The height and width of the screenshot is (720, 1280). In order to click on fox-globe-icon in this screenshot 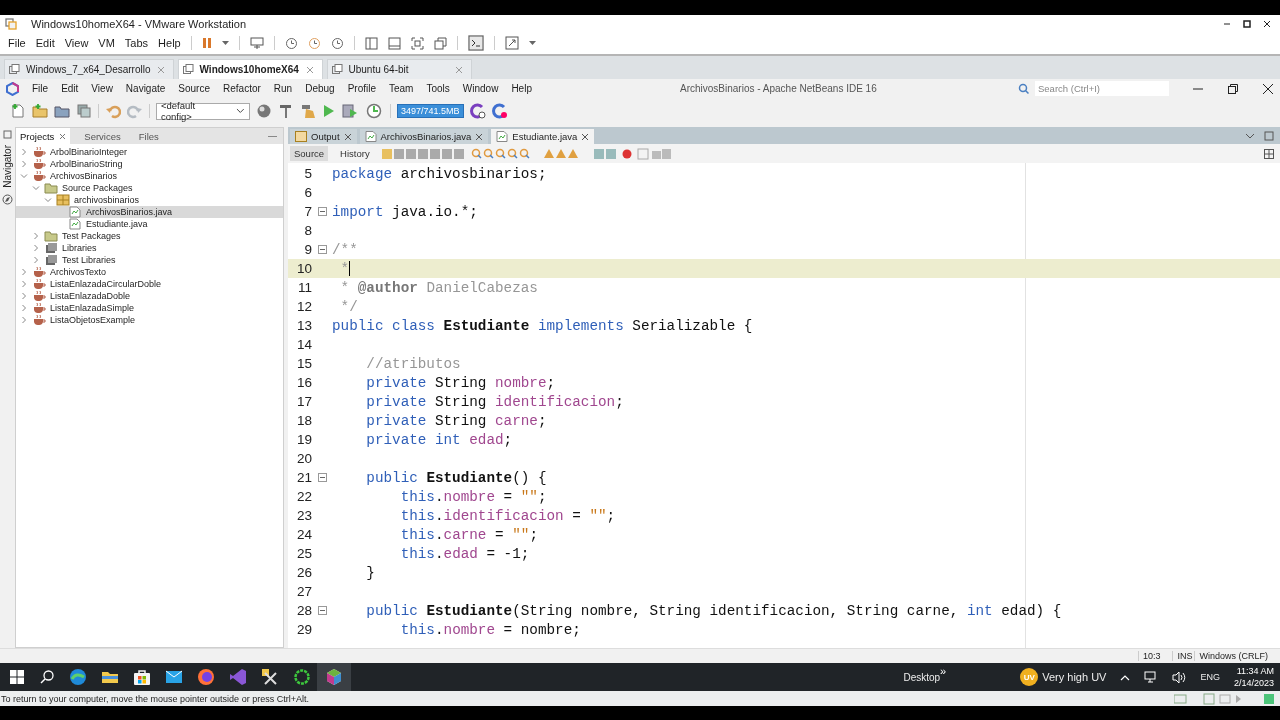, I will do `click(206, 677)`.